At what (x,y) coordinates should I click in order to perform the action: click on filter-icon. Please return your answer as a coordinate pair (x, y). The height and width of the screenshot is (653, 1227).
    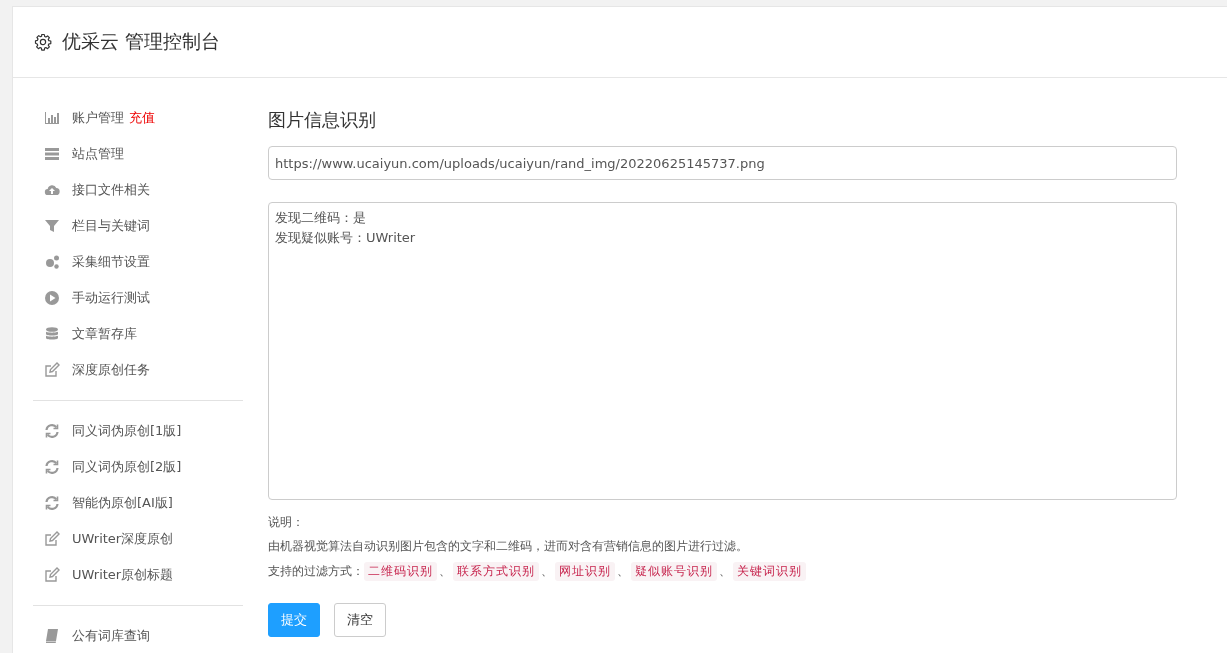
    Looking at the image, I should click on (52, 226).